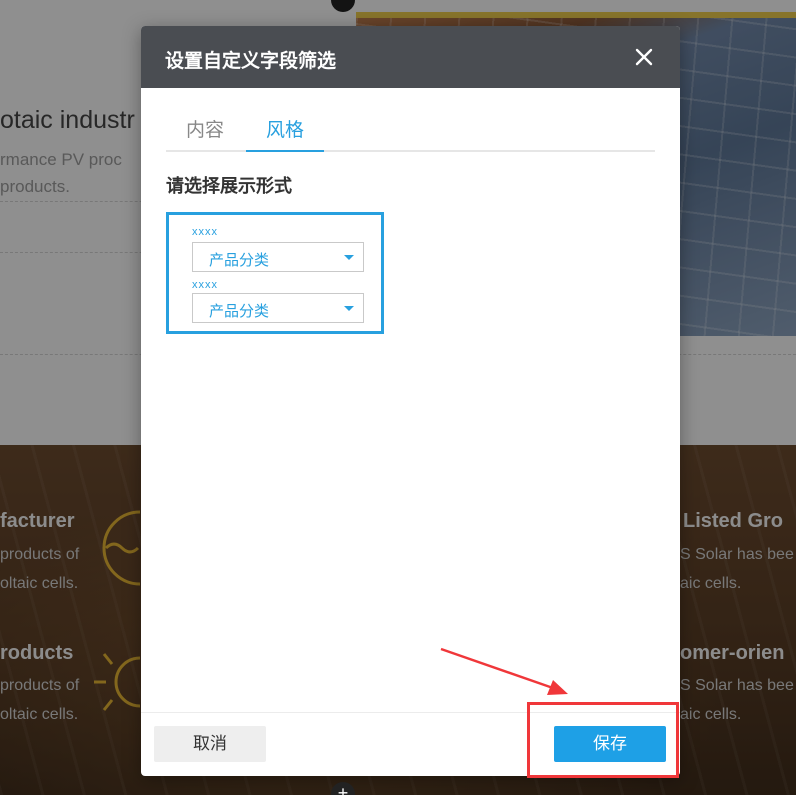  I want to click on close-icon, so click(644, 57).